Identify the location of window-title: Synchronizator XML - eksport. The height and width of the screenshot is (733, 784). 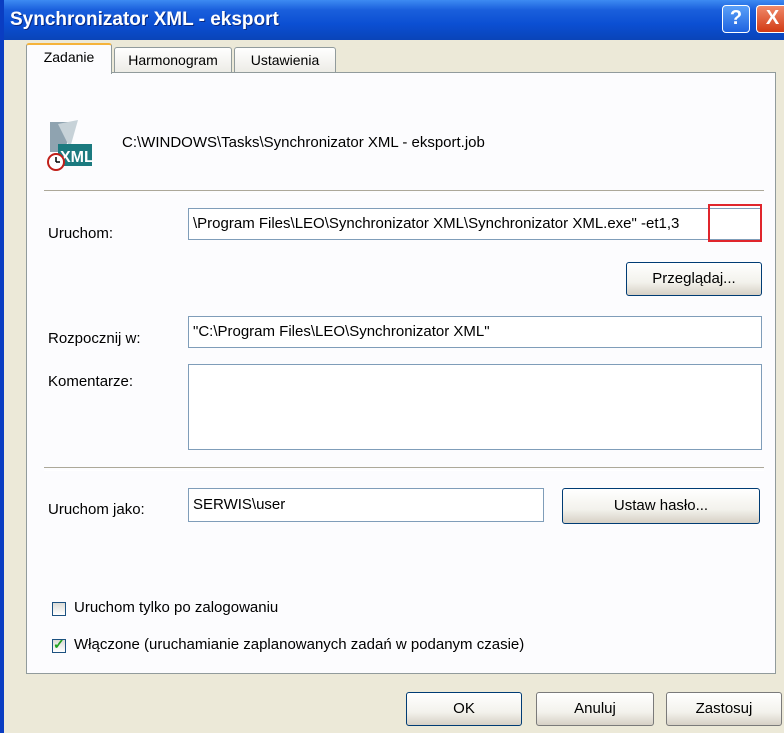
(144, 19).